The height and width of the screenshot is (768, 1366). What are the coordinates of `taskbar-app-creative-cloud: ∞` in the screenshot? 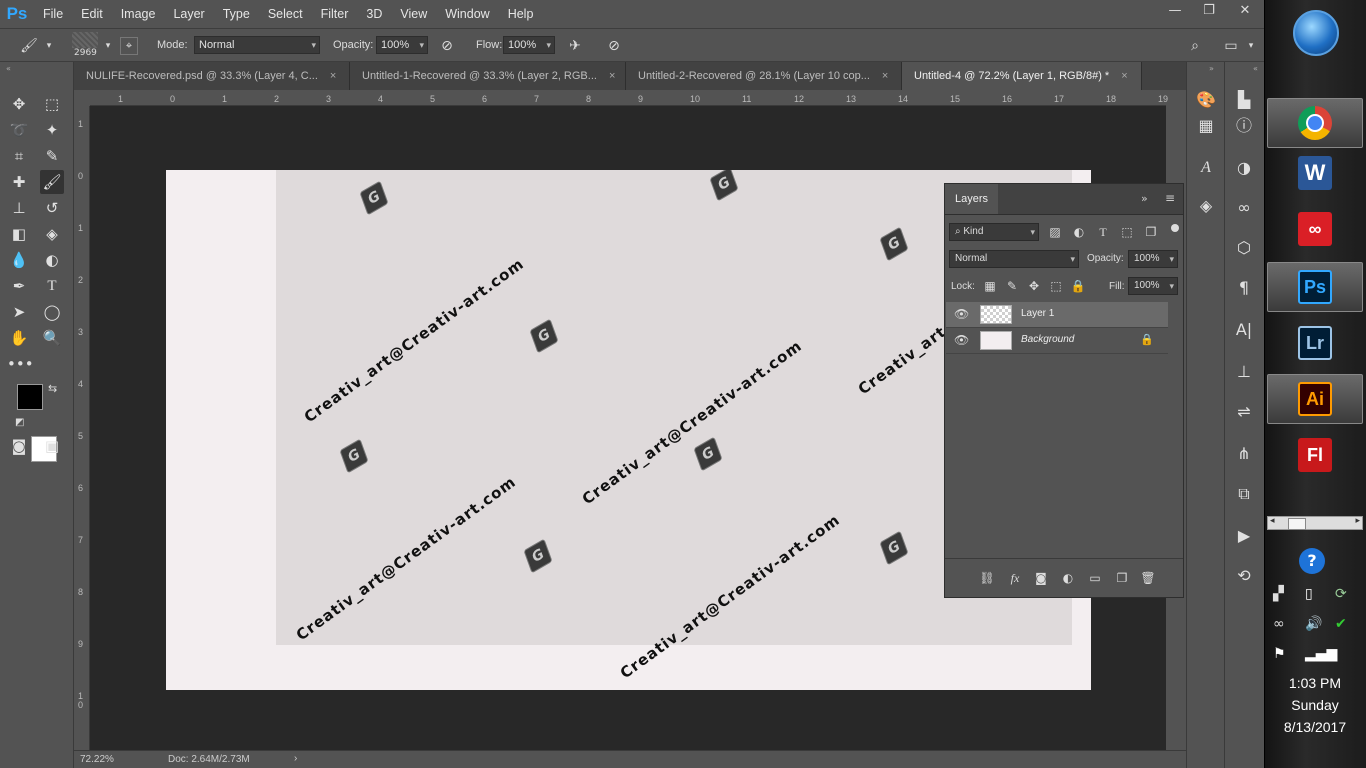 It's located at (1315, 229).